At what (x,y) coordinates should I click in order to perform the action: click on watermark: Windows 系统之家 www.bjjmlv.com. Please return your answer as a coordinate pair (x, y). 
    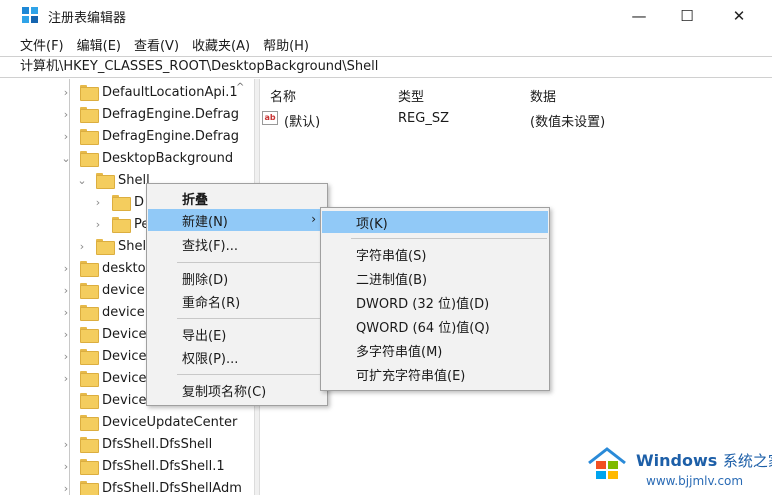
    Looking at the image, I should click on (676, 468).